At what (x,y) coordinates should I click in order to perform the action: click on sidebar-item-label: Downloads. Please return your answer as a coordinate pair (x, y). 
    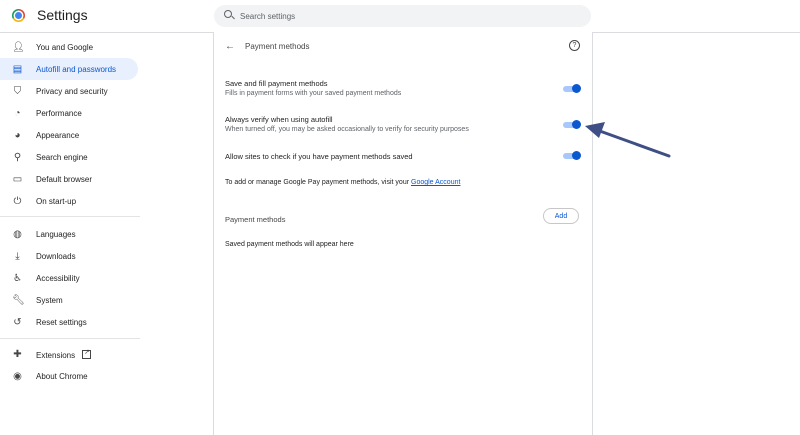
    Looking at the image, I should click on (56, 256).